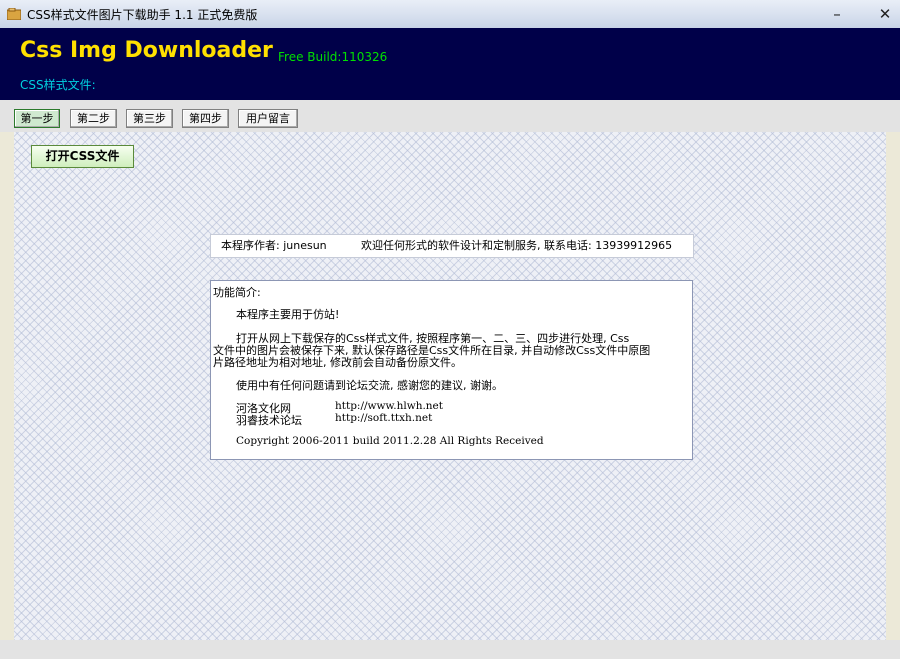 This screenshot has width=900, height=659. Describe the element at coordinates (288, 314) in the screenshot. I see `intro-line-purpose: 本程序主要用于仿站!` at that location.